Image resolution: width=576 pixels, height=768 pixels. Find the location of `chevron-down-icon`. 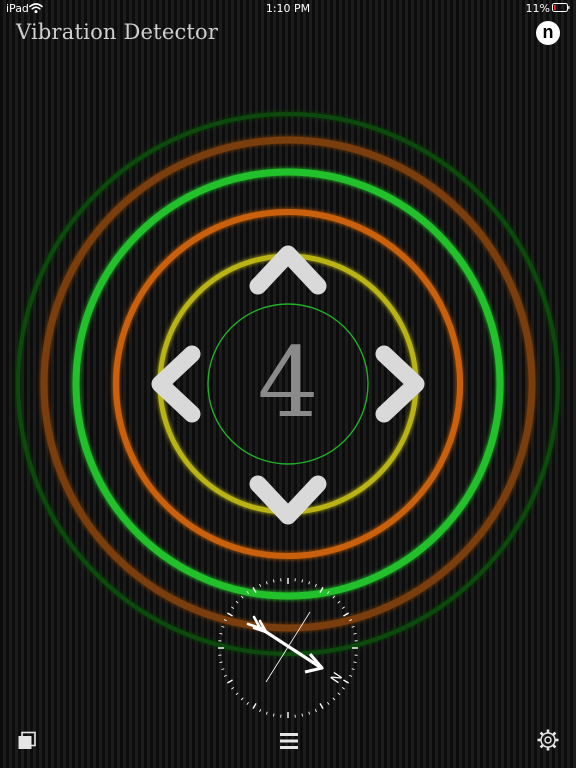

chevron-down-icon is located at coordinates (288, 500).